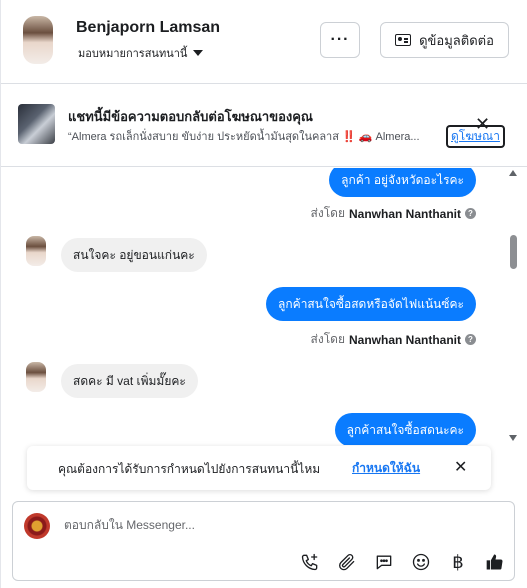 Image resolution: width=527 pixels, height=588 pixels. Describe the element at coordinates (384, 562) in the screenshot. I see `saved-reply-icon` at that location.